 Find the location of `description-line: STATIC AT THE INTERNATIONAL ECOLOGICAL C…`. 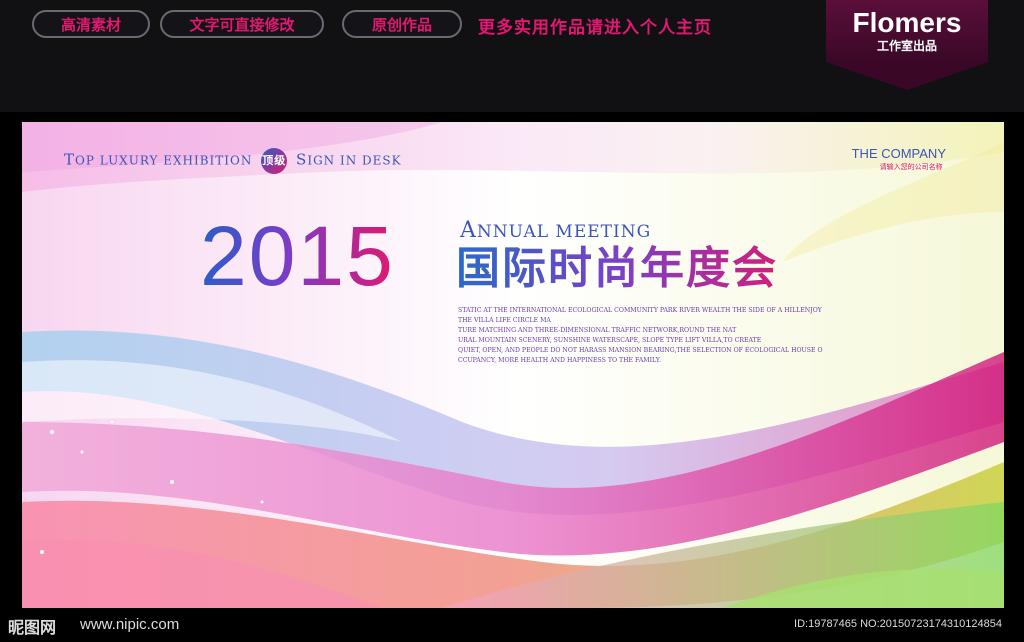

description-line: STATIC AT THE INTERNATIONAL ECOLOGICAL C… is located at coordinates (640, 310).